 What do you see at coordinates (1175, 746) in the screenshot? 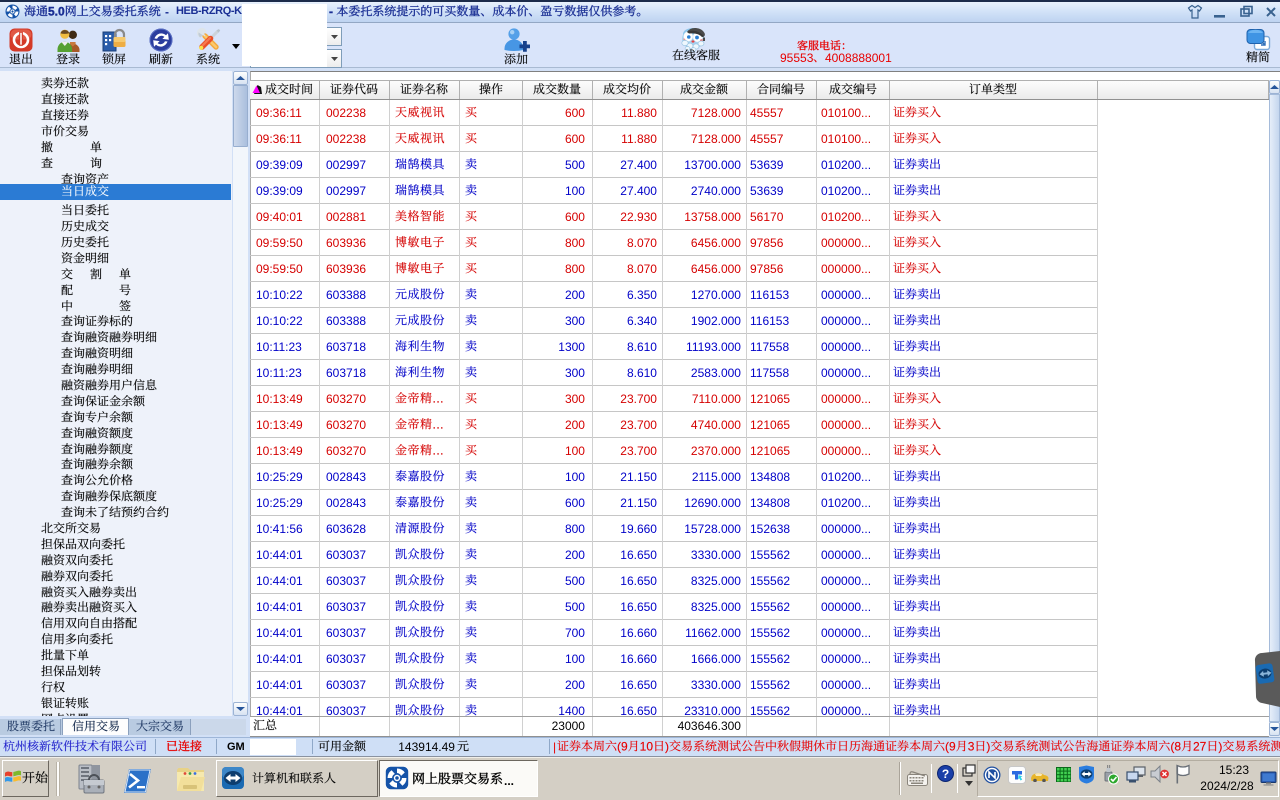
I see `svg-text: (8` at bounding box center [1175, 746].